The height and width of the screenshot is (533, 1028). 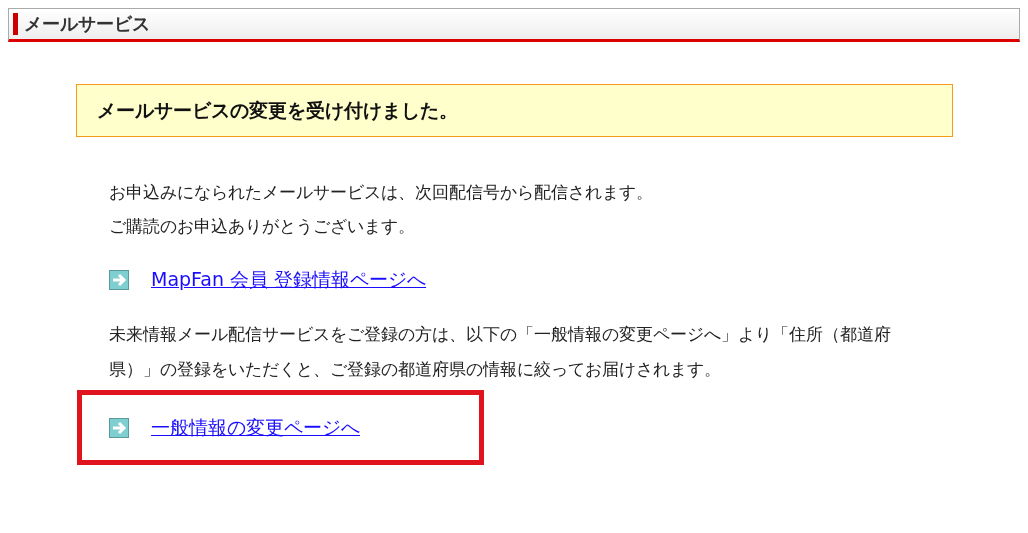 What do you see at coordinates (289, 280) in the screenshot?
I see `page-link: MapFan 会員 登録情報ページへ` at bounding box center [289, 280].